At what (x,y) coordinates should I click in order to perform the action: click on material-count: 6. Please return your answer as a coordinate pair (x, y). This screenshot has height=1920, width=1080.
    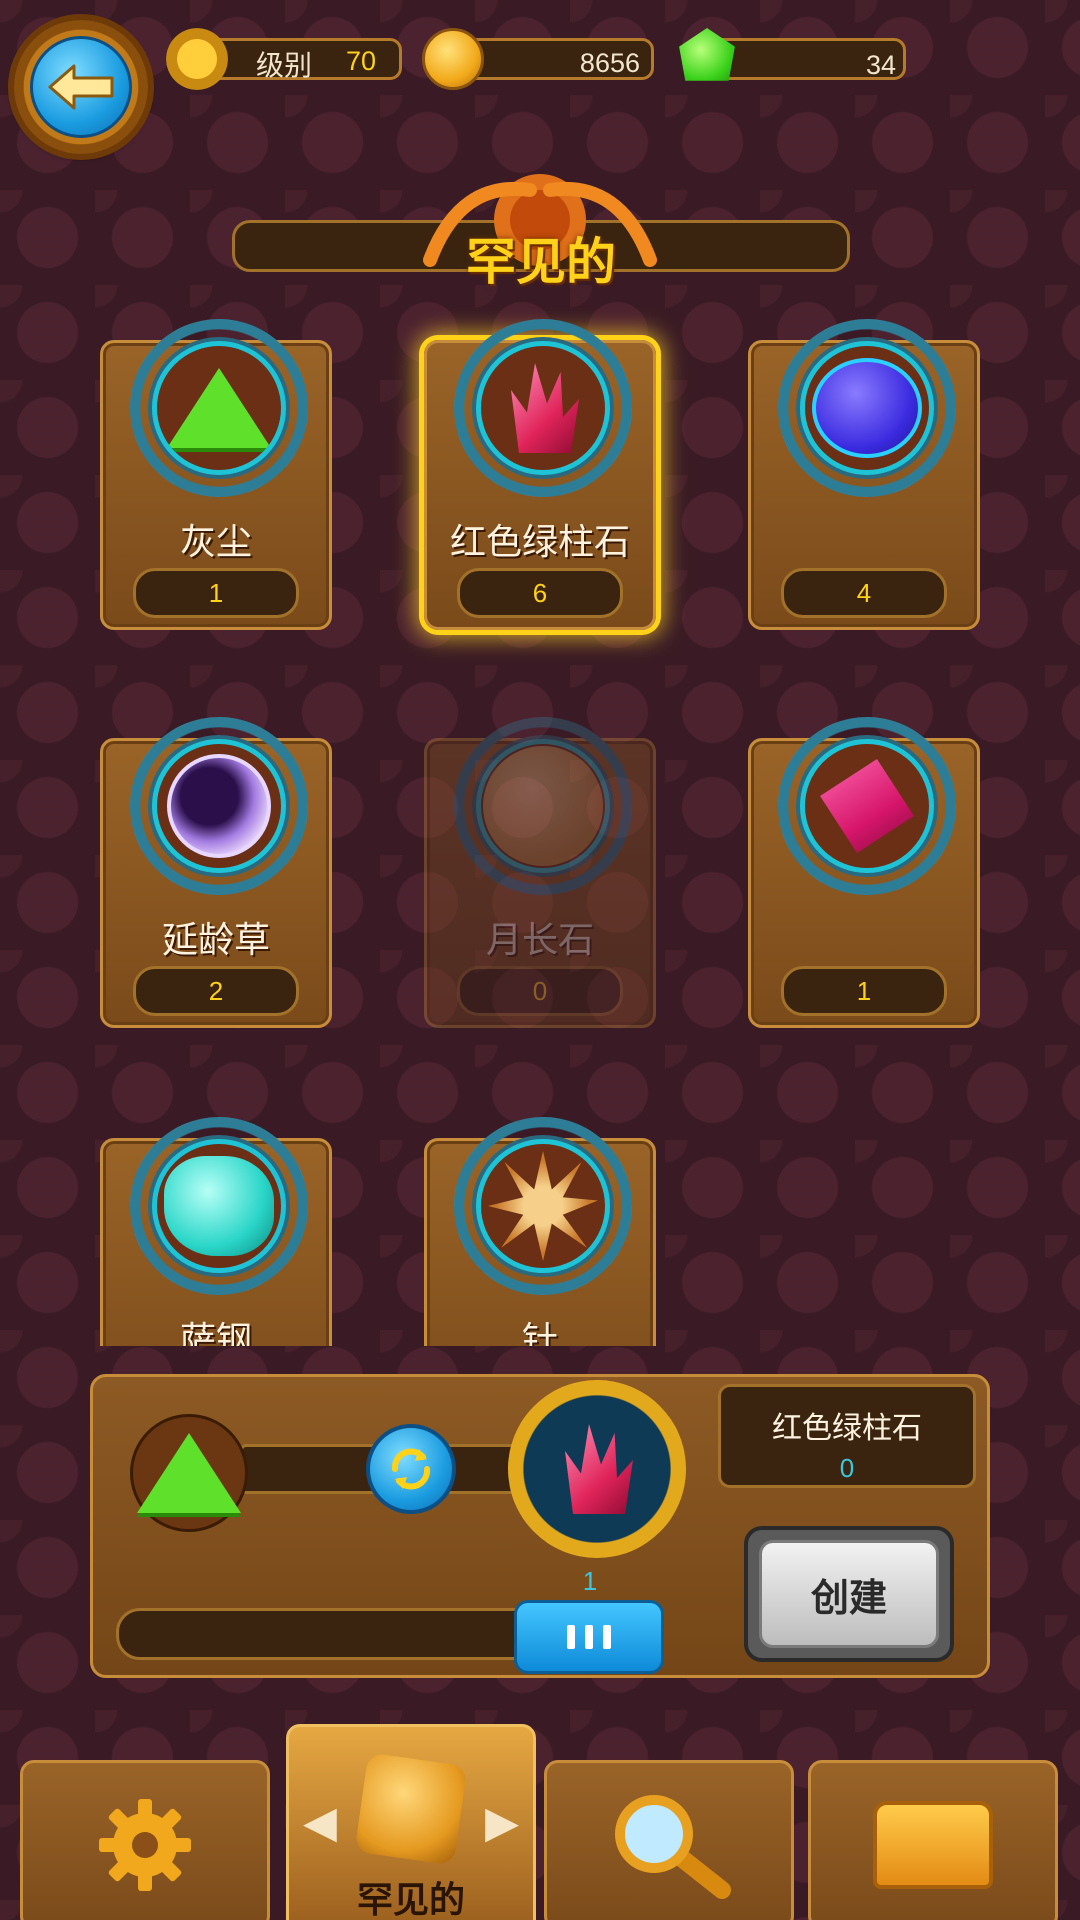
    Looking at the image, I should click on (540, 593).